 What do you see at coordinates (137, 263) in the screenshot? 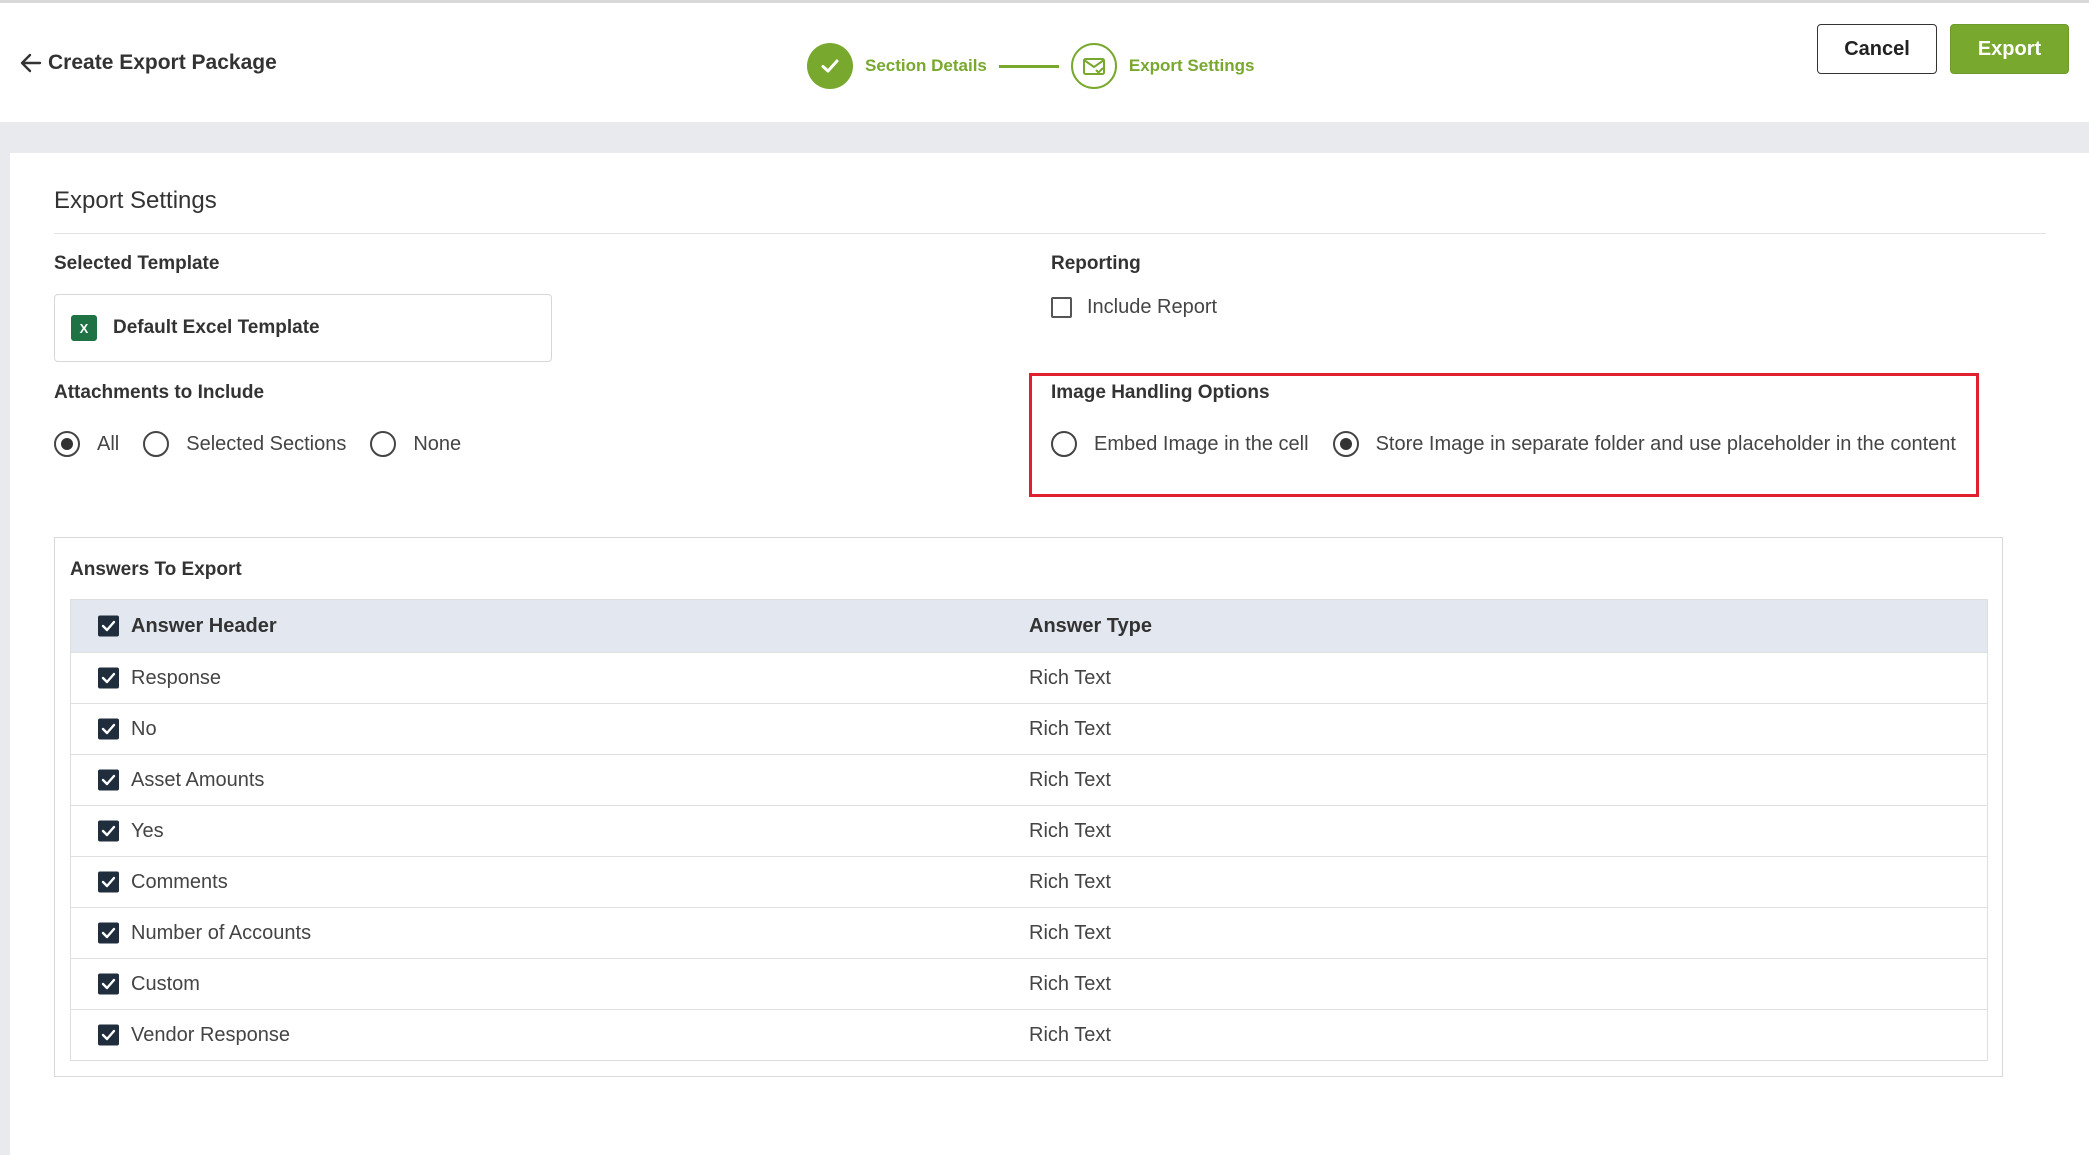
I see `selected-template-label: Selected Template` at bounding box center [137, 263].